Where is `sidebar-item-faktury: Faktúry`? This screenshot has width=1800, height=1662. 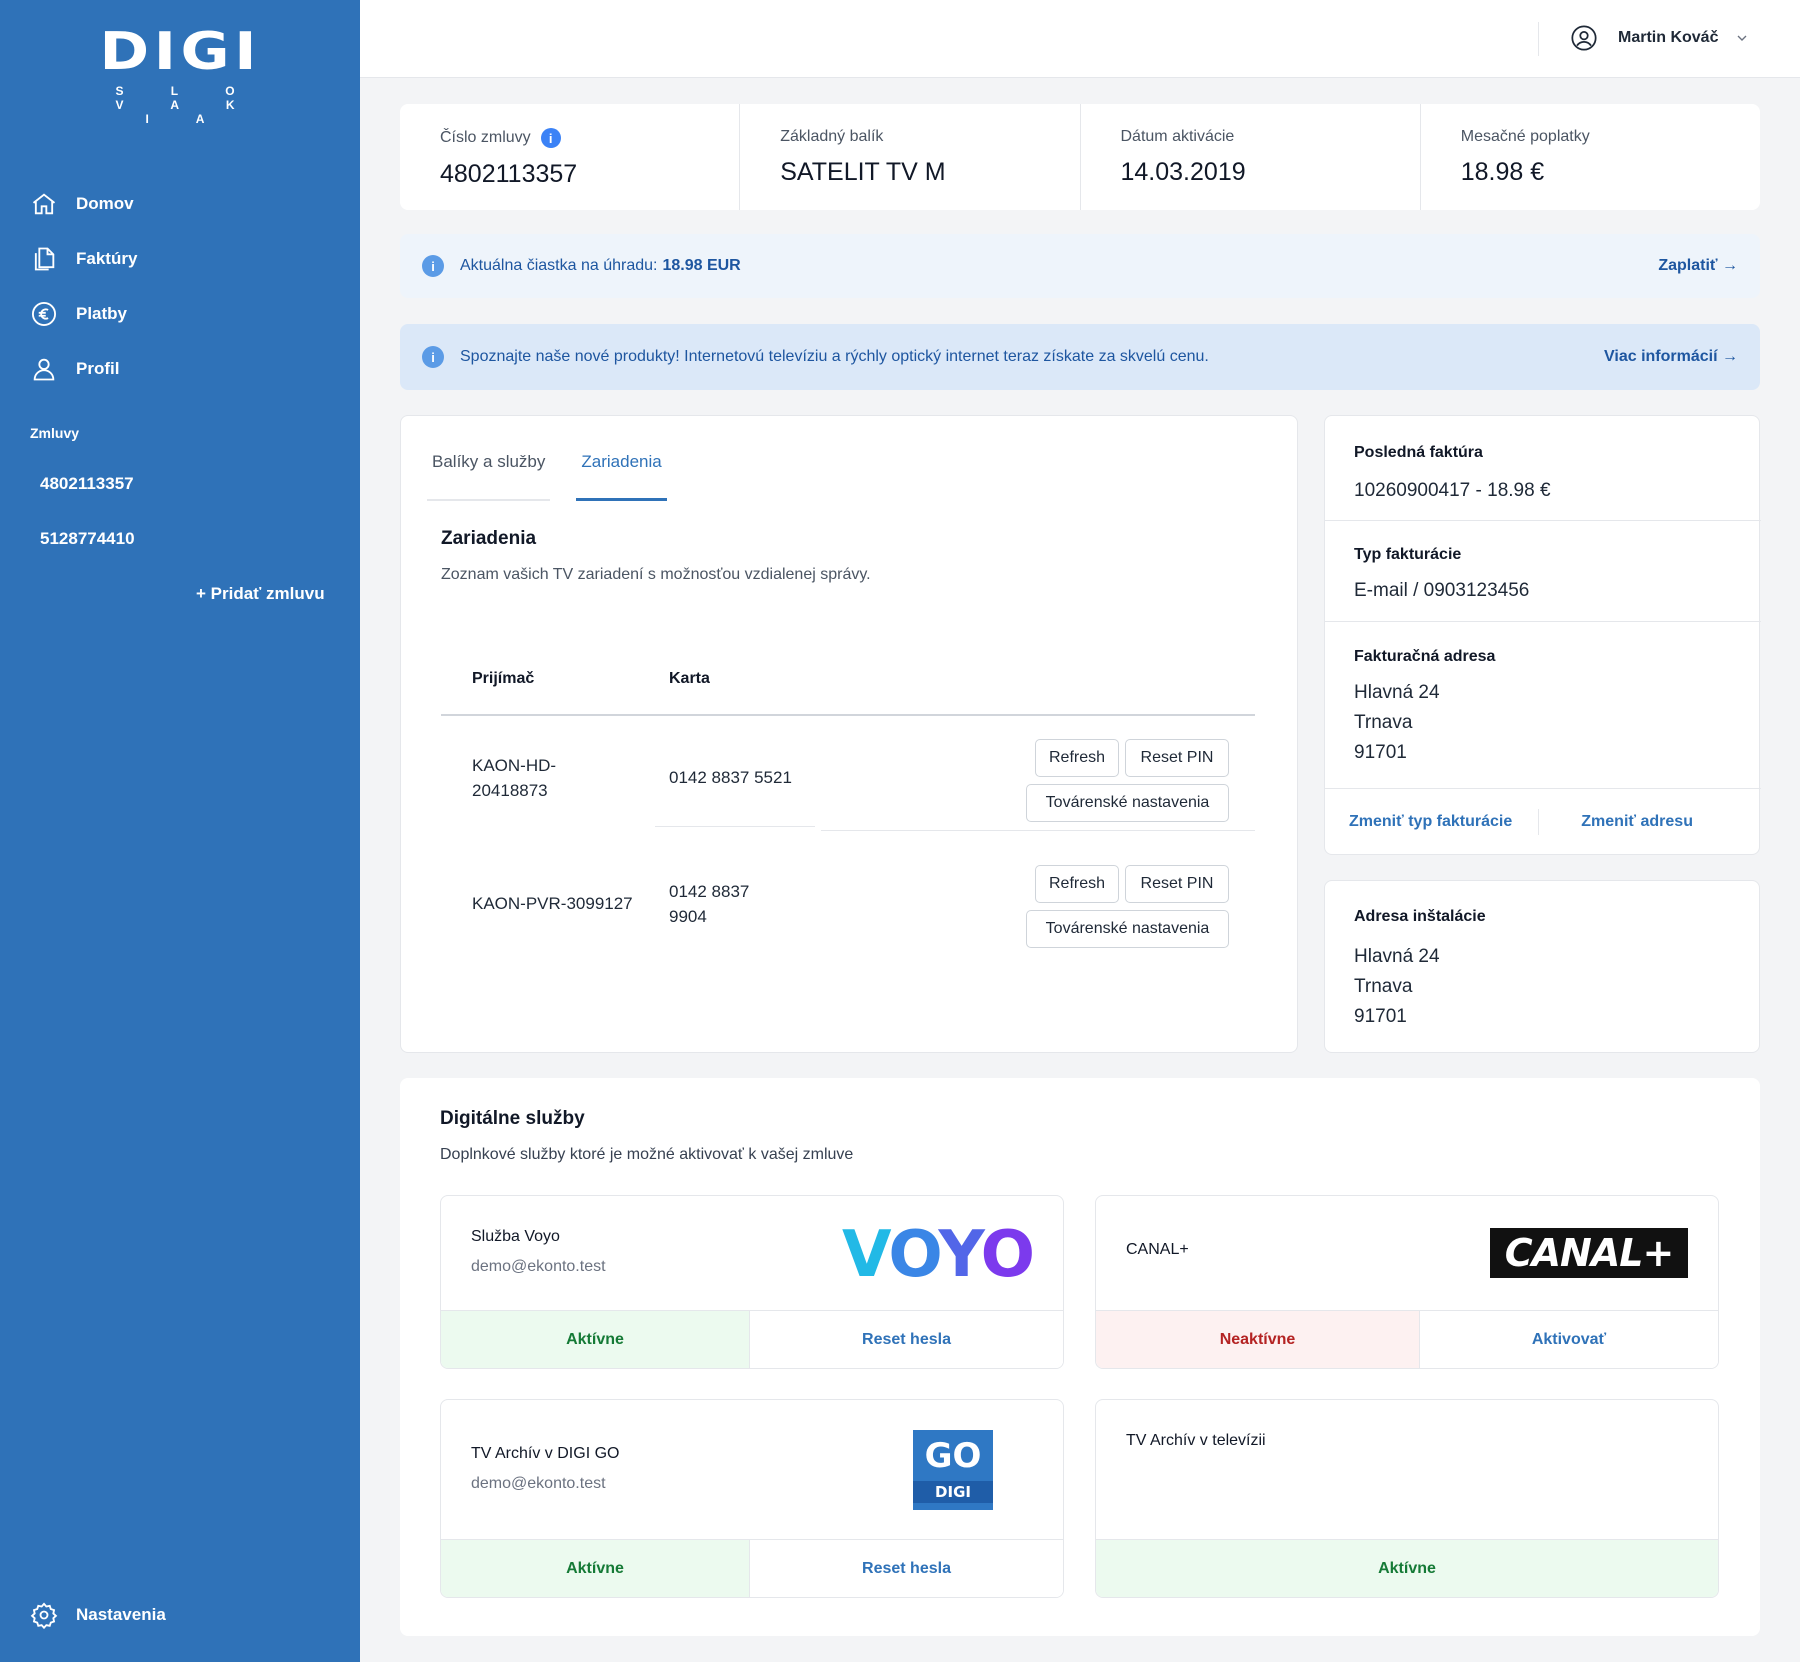 sidebar-item-faktury: Faktúry is located at coordinates (83, 258).